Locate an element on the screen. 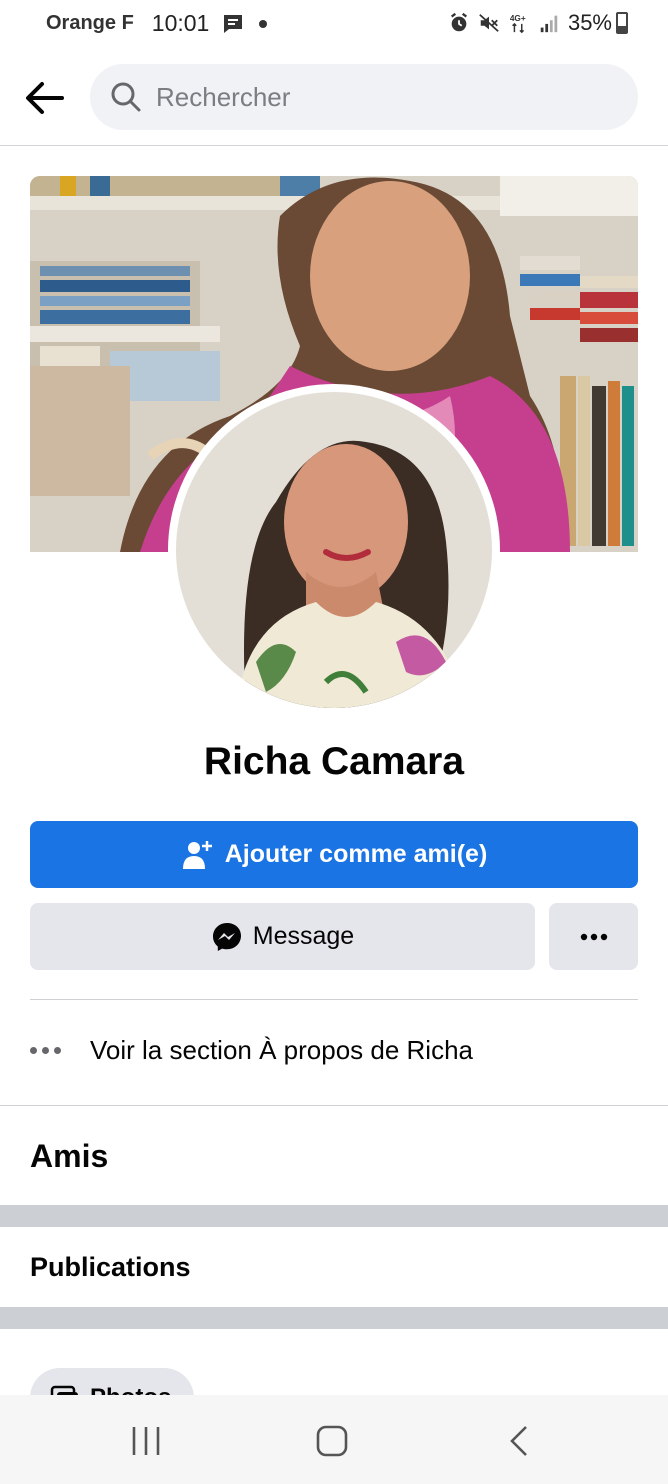 The width and height of the screenshot is (668, 1484). alarm-icon is located at coordinates (458, 22).